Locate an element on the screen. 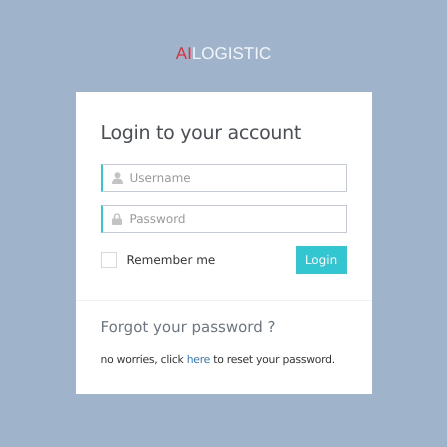 The width and height of the screenshot is (447, 447). logo-prefix: AI is located at coordinates (184, 54).